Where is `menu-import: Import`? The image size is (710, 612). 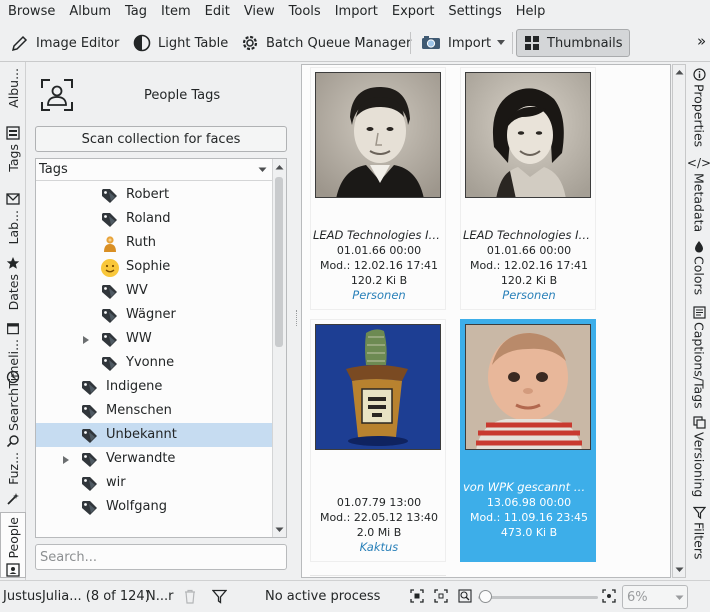
menu-import: Import is located at coordinates (355, 12).